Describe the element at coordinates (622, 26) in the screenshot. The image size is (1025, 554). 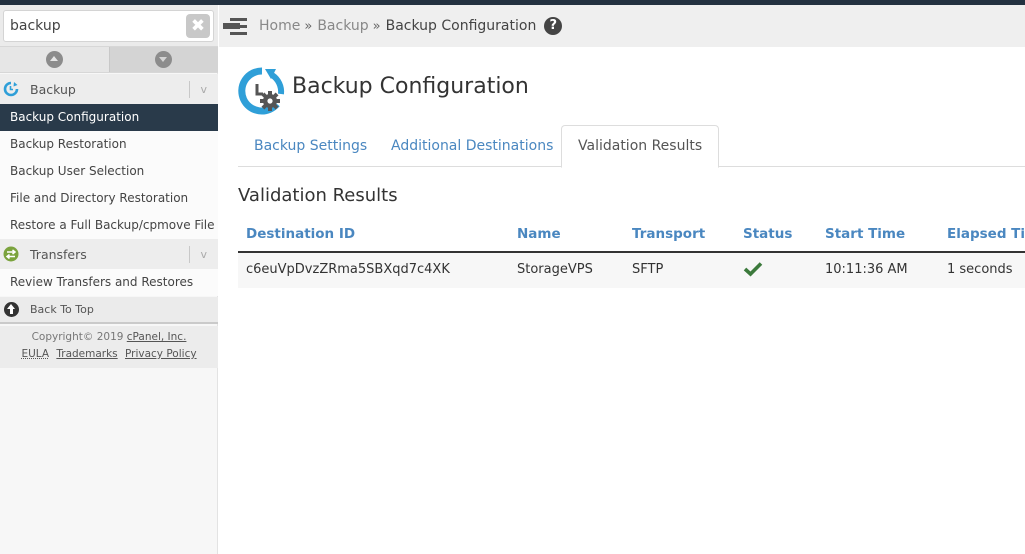
I see `breadcrumb-bar: Home » Backup » Backup Configuration ?` at that location.